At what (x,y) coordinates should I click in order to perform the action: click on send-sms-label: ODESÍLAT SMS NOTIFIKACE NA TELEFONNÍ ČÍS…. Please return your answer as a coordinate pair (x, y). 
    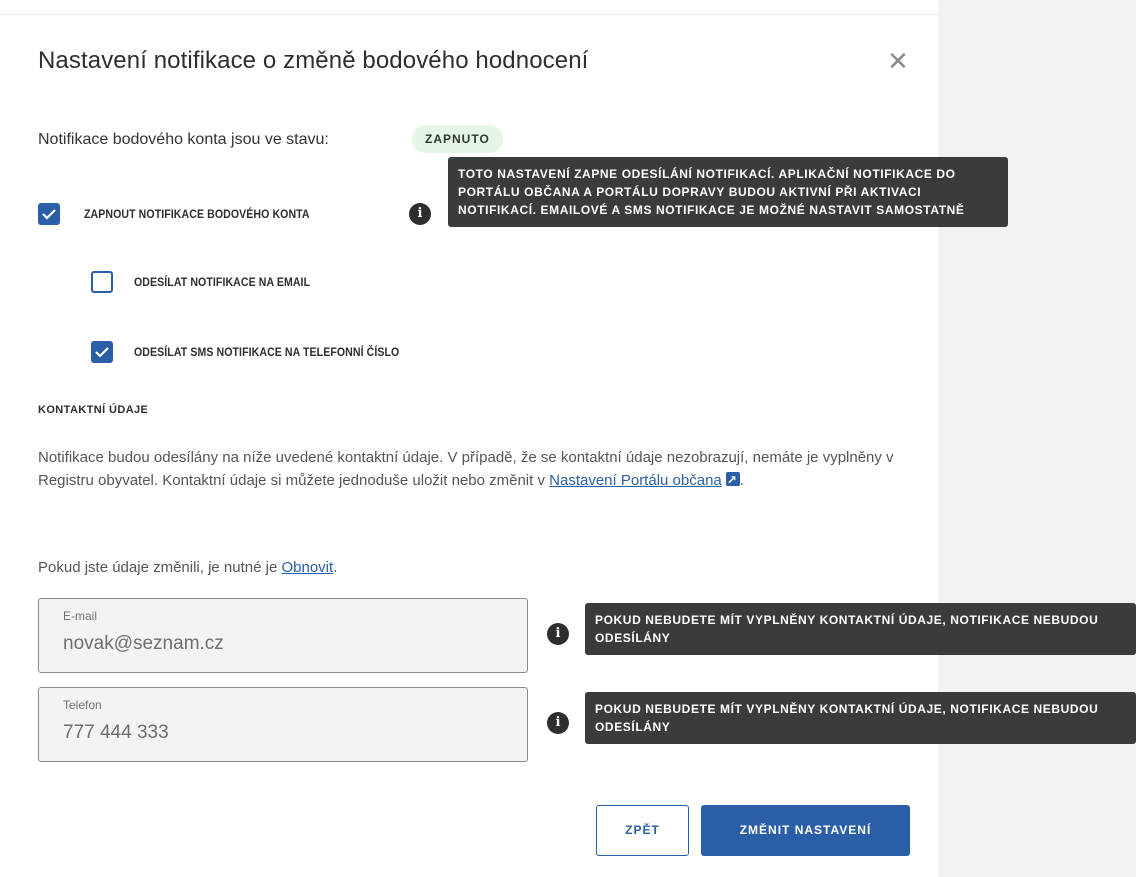
    Looking at the image, I should click on (267, 352).